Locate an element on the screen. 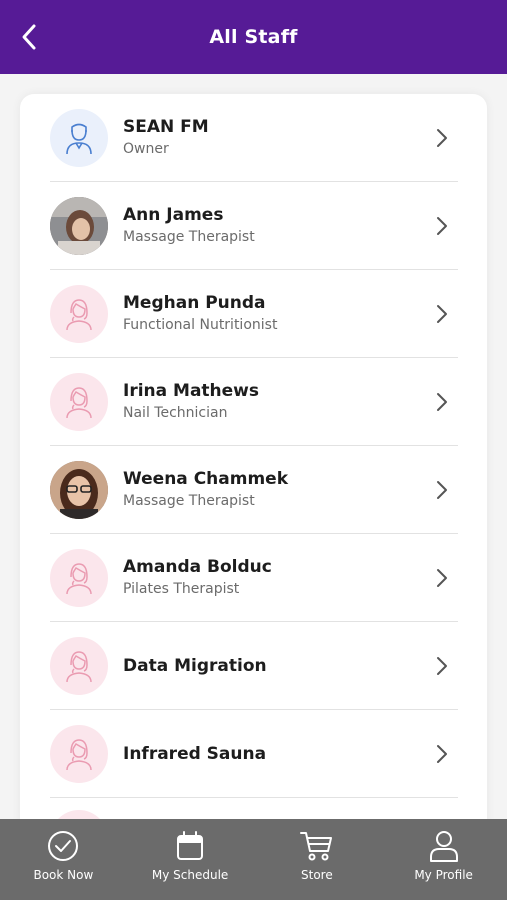  page-title: All Staff is located at coordinates (253, 37).